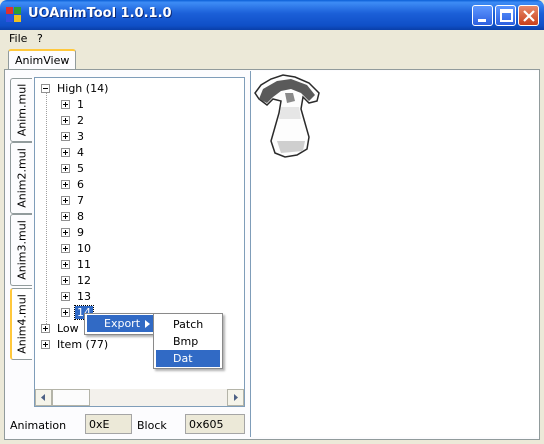 The height and width of the screenshot is (444, 544). I want to click on tree-node-label: 7, so click(80, 200).